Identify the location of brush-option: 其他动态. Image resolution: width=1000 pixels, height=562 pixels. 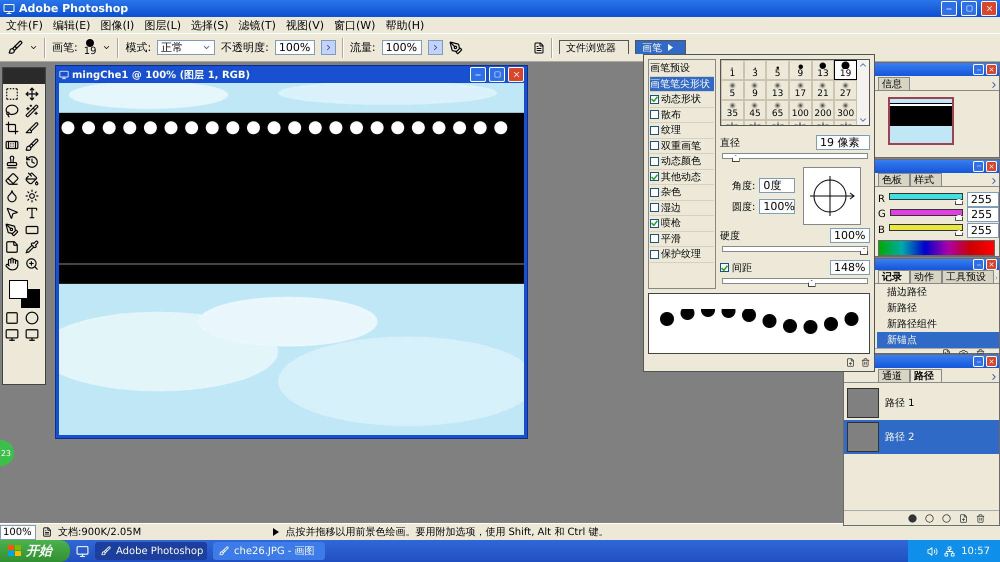
(682, 177).